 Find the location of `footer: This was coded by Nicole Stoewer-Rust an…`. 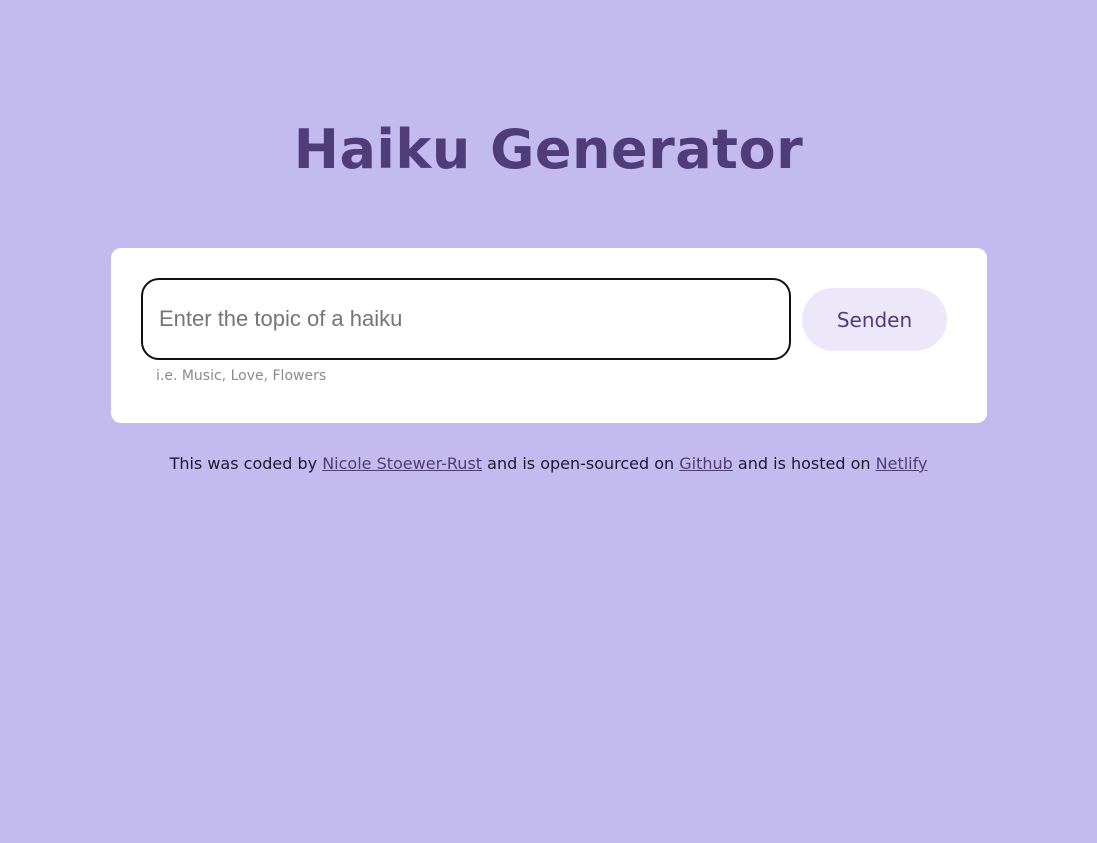

footer: This was coded by Nicole Stoewer-Rust an… is located at coordinates (548, 463).